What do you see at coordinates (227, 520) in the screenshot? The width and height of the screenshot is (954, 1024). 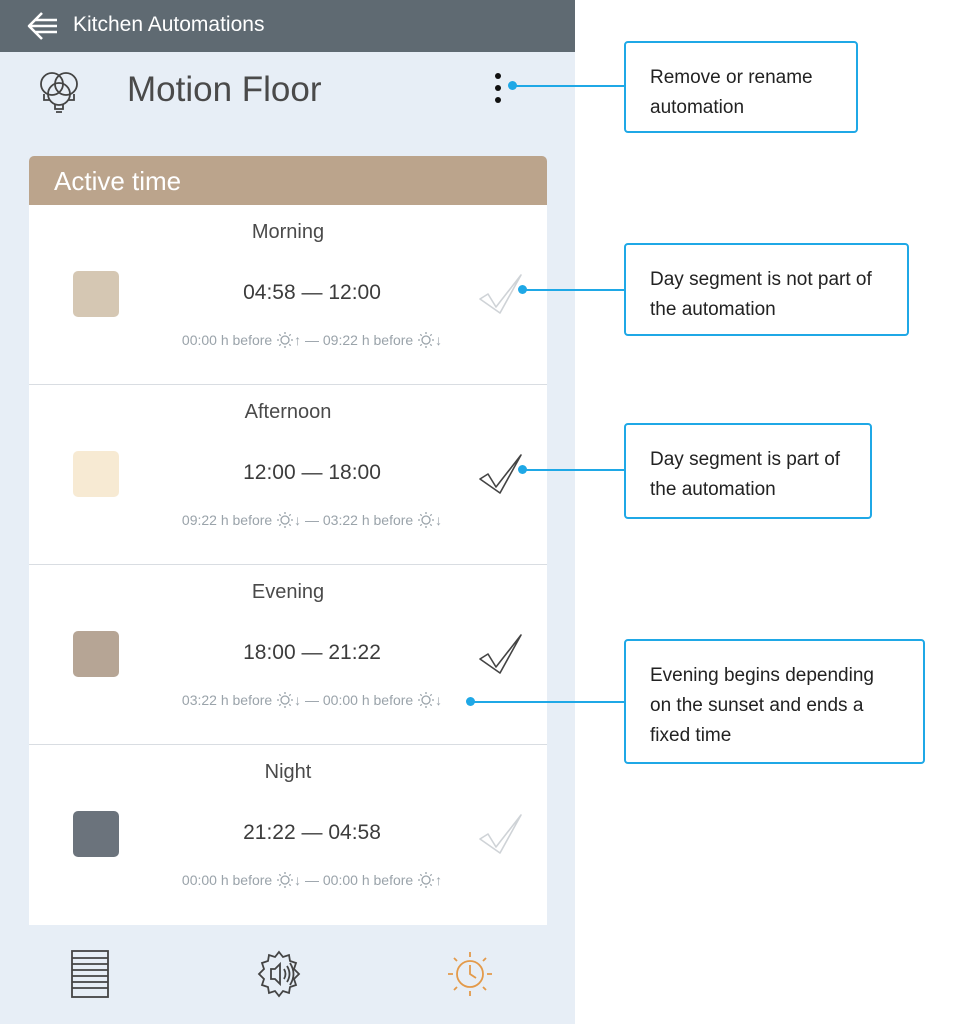 I see `segment-detail-start: 09:22 h before` at bounding box center [227, 520].